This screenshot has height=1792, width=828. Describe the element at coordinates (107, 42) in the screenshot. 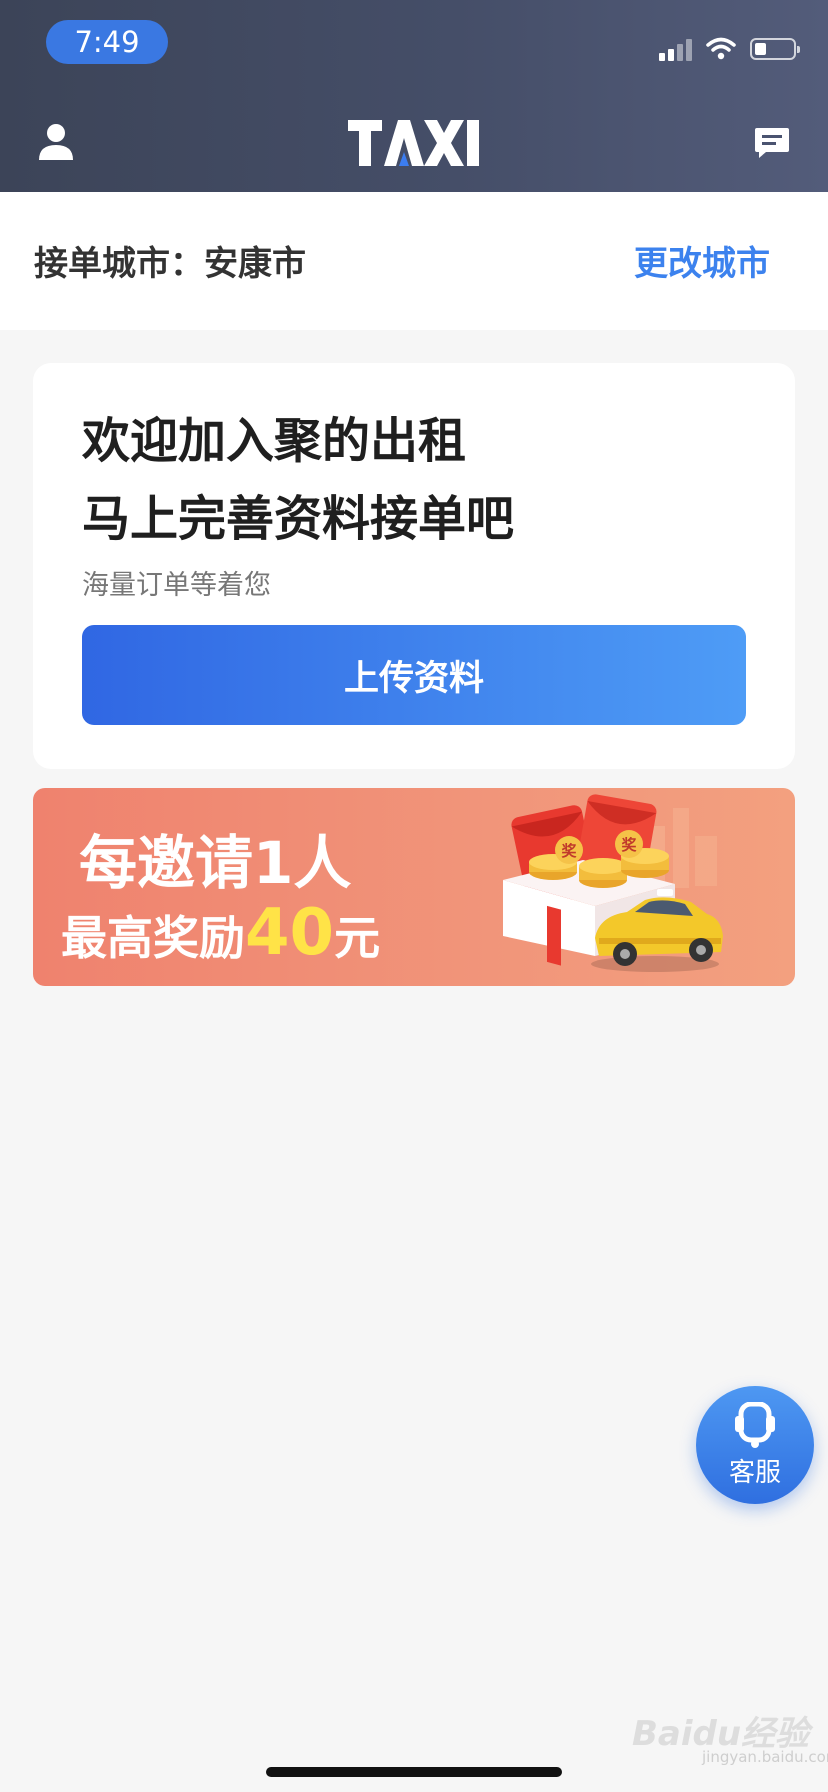

I see `status-time: 7:49` at that location.